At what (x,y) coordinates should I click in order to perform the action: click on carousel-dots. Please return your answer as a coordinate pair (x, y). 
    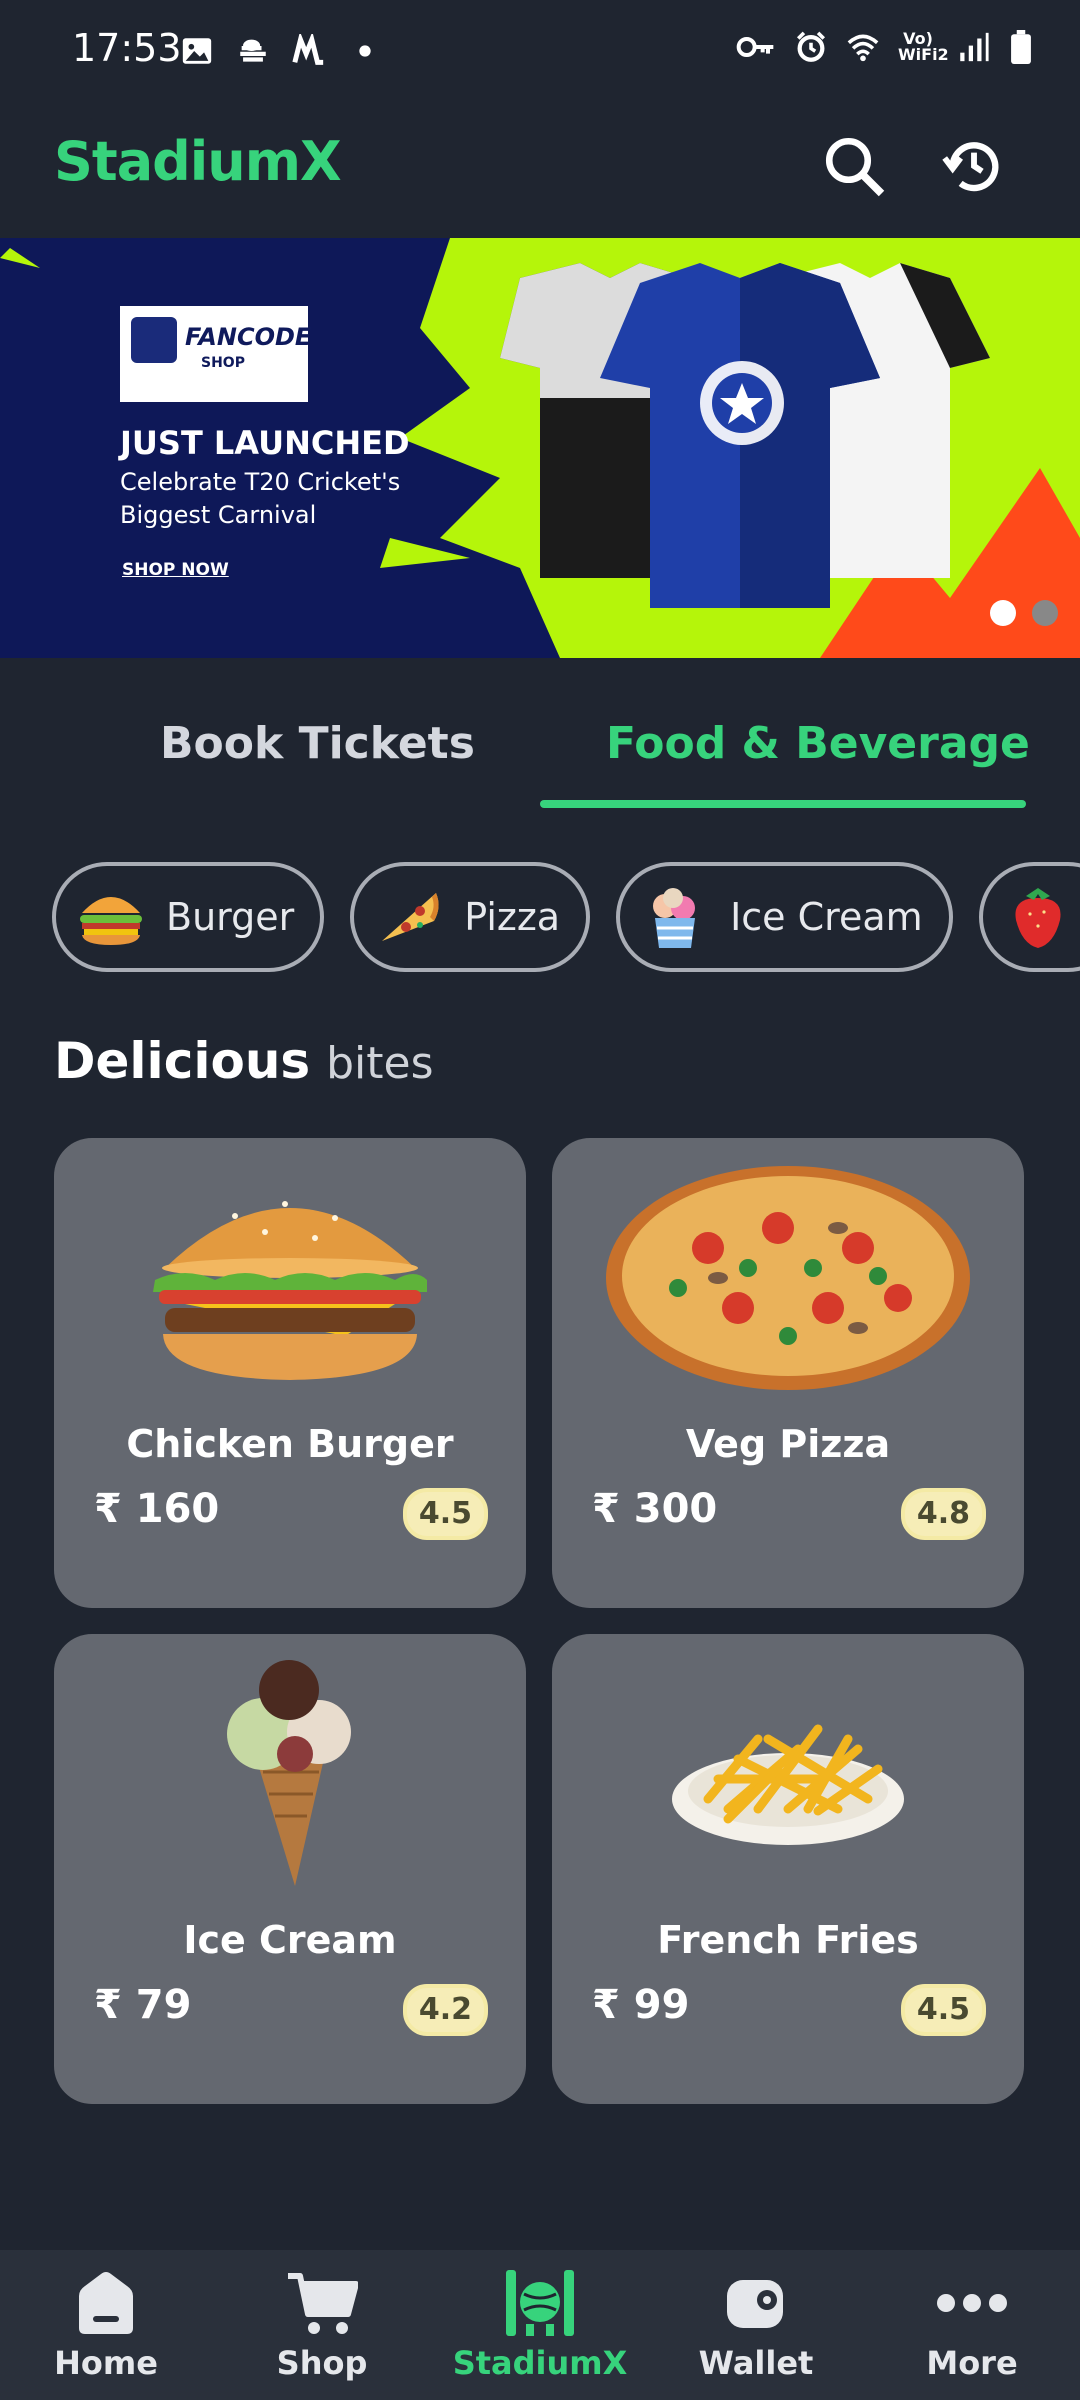
    Looking at the image, I should click on (1024, 613).